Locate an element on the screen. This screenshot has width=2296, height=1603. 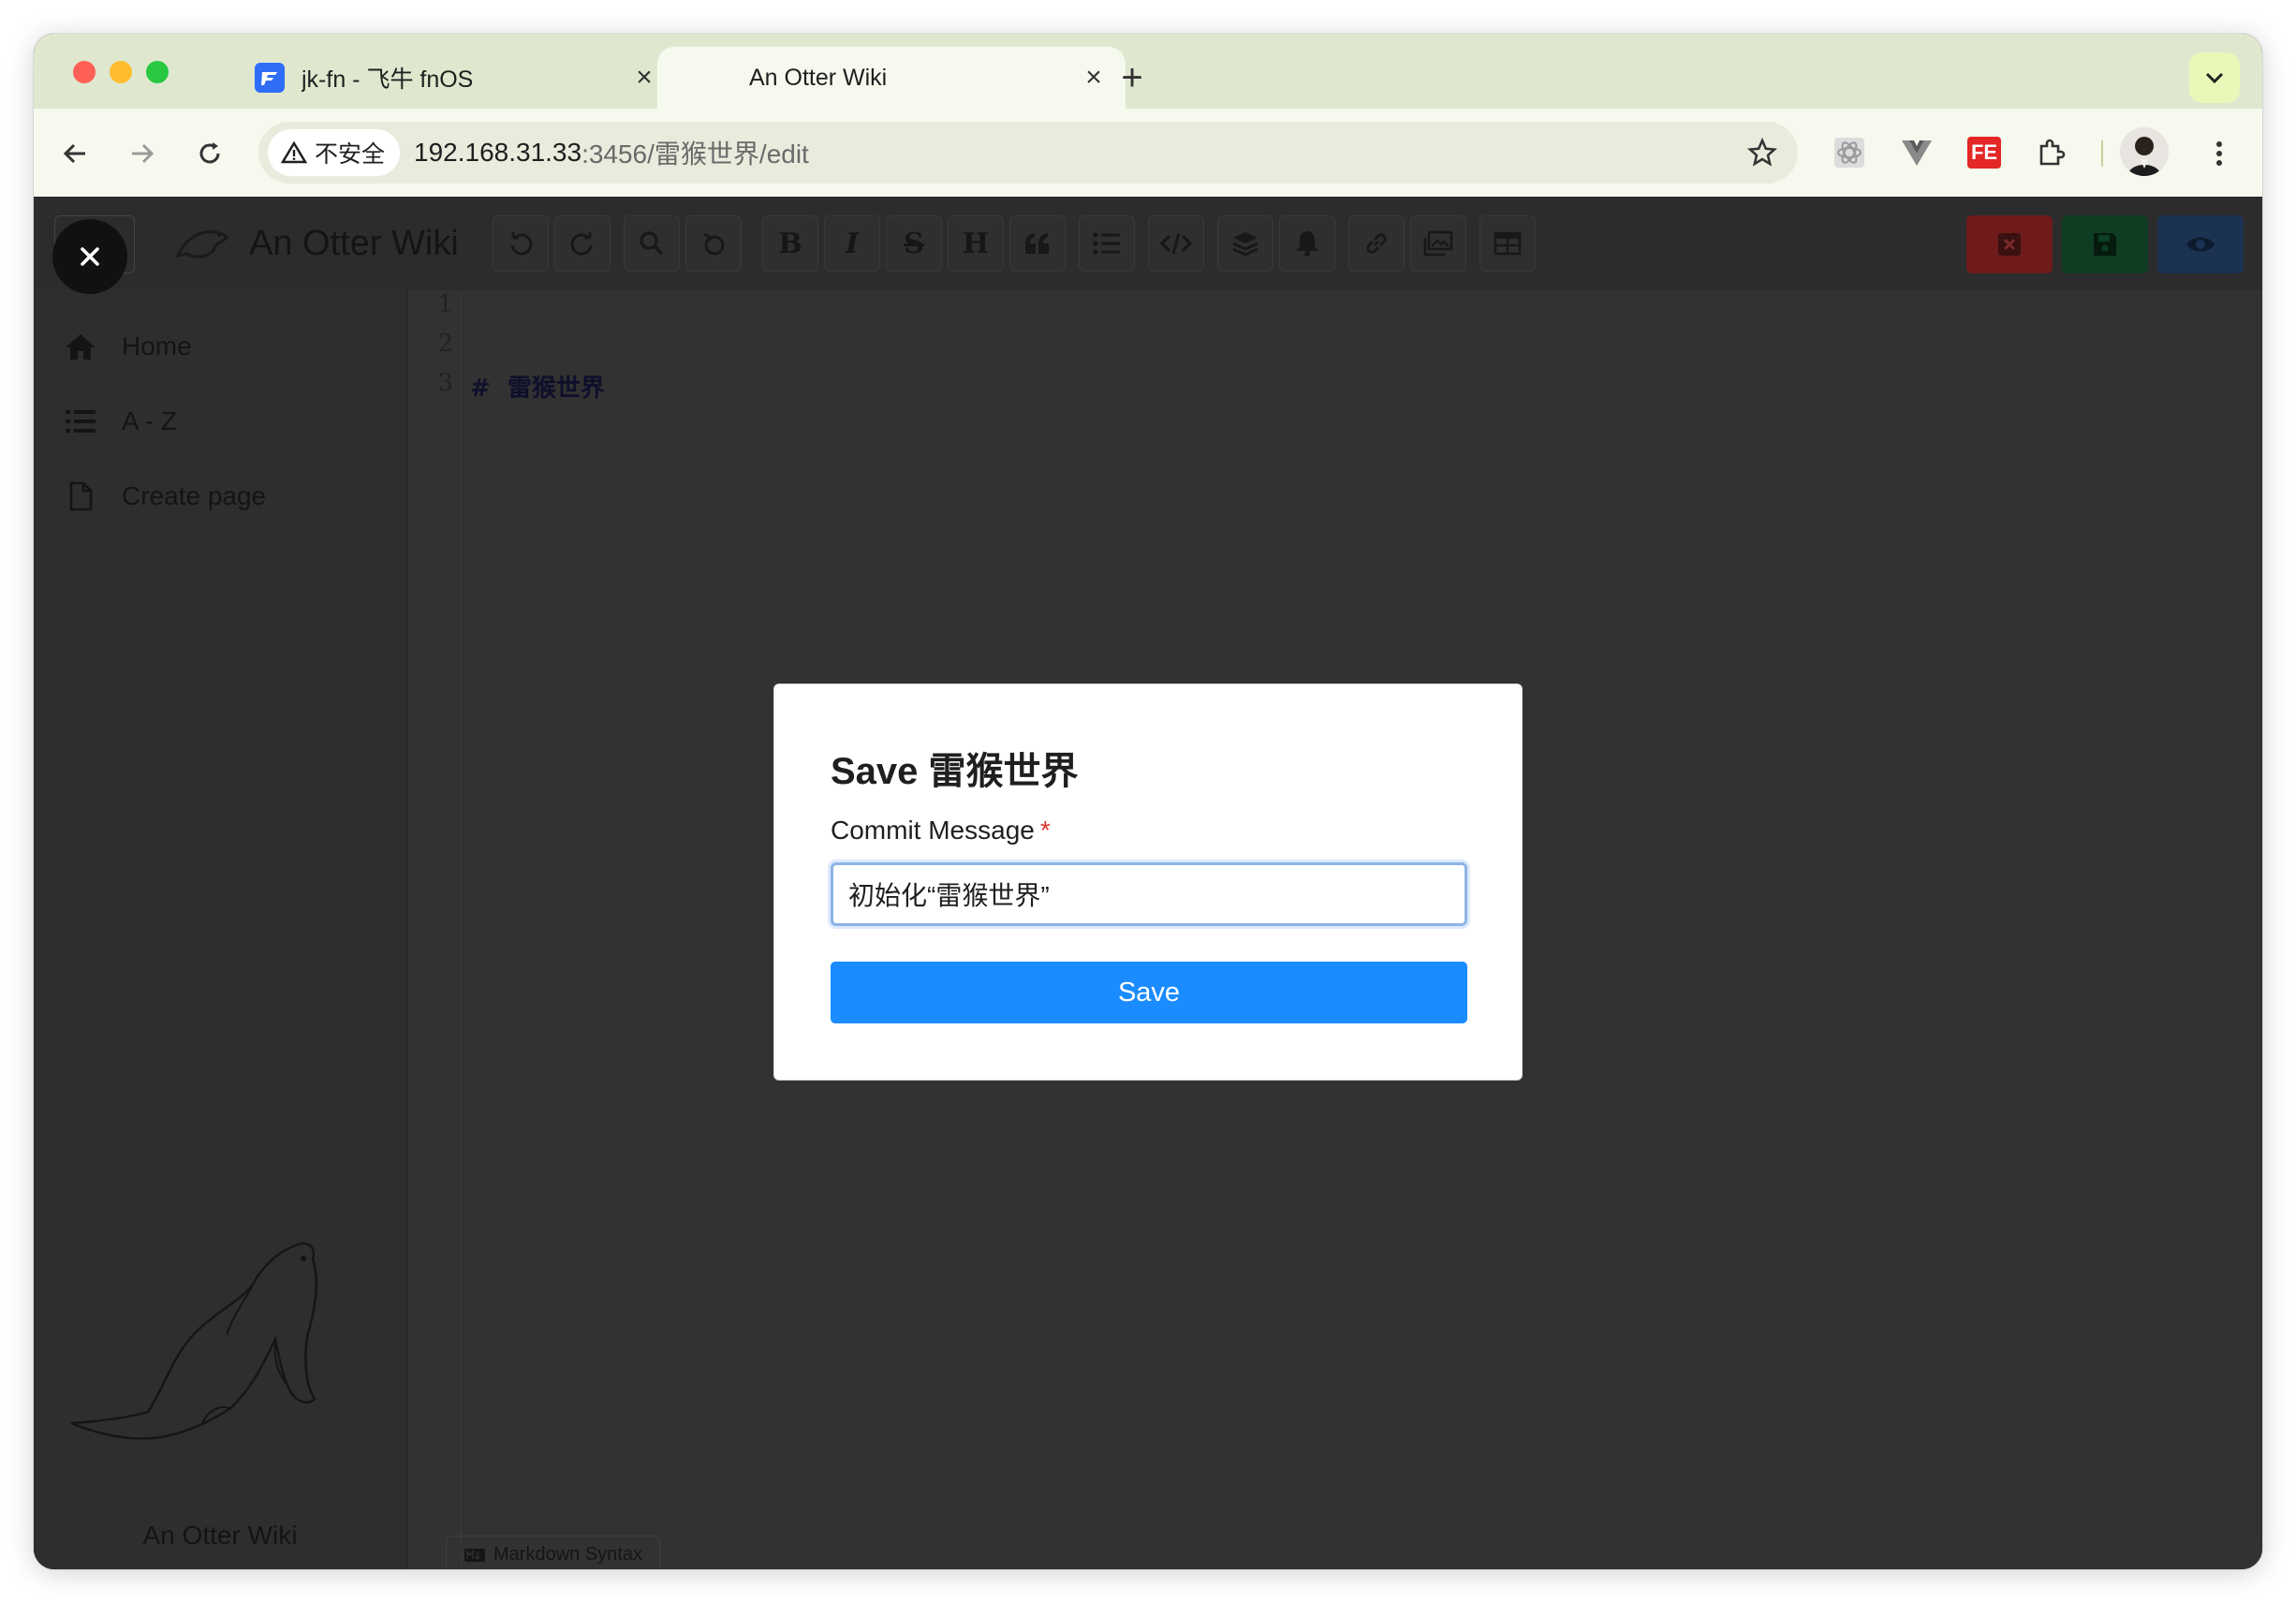
table-icon is located at coordinates (1508, 243).